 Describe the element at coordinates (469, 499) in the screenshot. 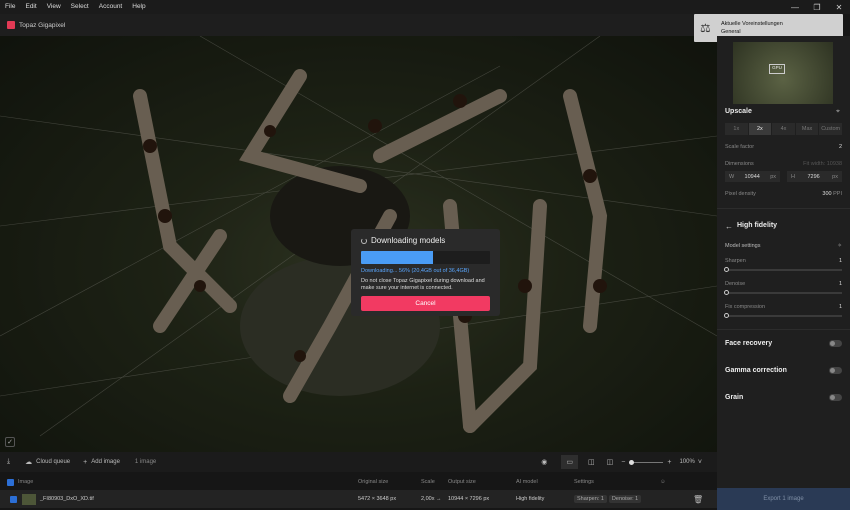

I see `row-output-size: 10944 × 7296 px` at that location.